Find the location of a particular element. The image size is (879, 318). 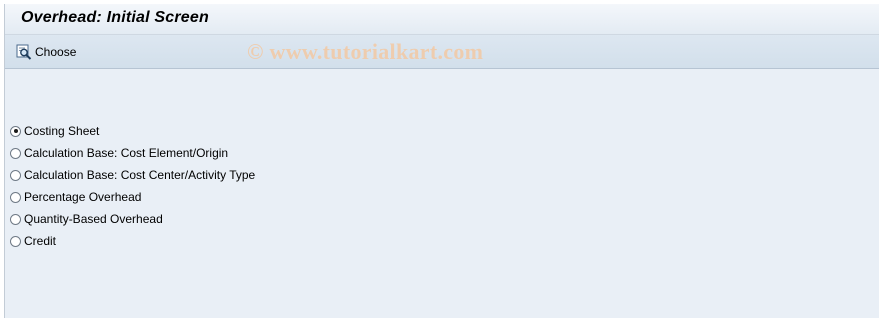

choose-button: Choose is located at coordinates (46, 52).